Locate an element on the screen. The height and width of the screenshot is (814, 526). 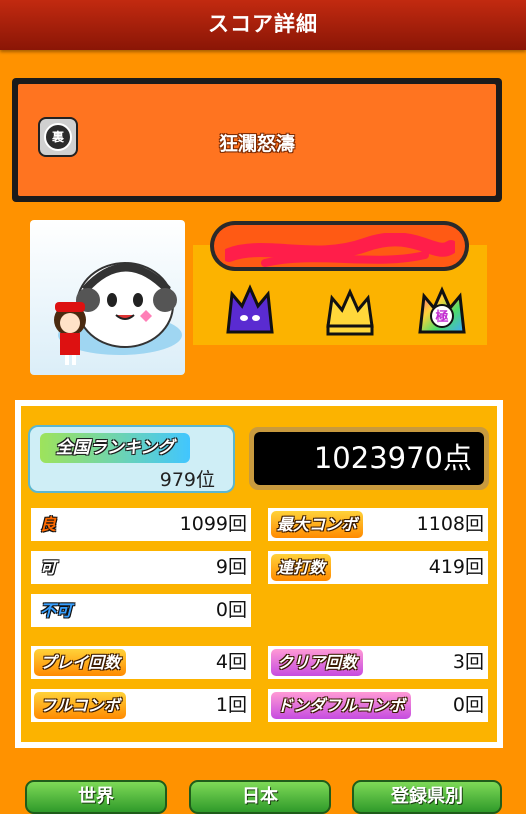
stat-label-renda: 連打数 is located at coordinates (301, 567).